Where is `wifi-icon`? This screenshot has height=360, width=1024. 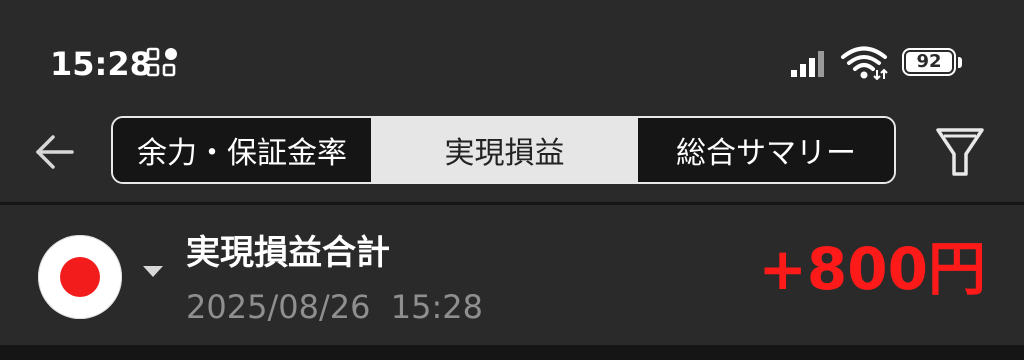 wifi-icon is located at coordinates (864, 63).